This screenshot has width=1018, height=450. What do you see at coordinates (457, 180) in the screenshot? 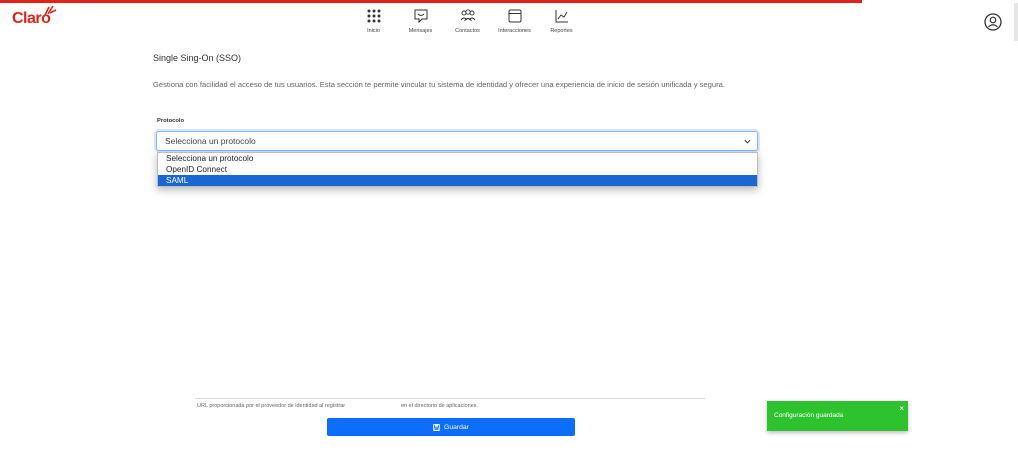
I see `option-saml: SAML` at bounding box center [457, 180].